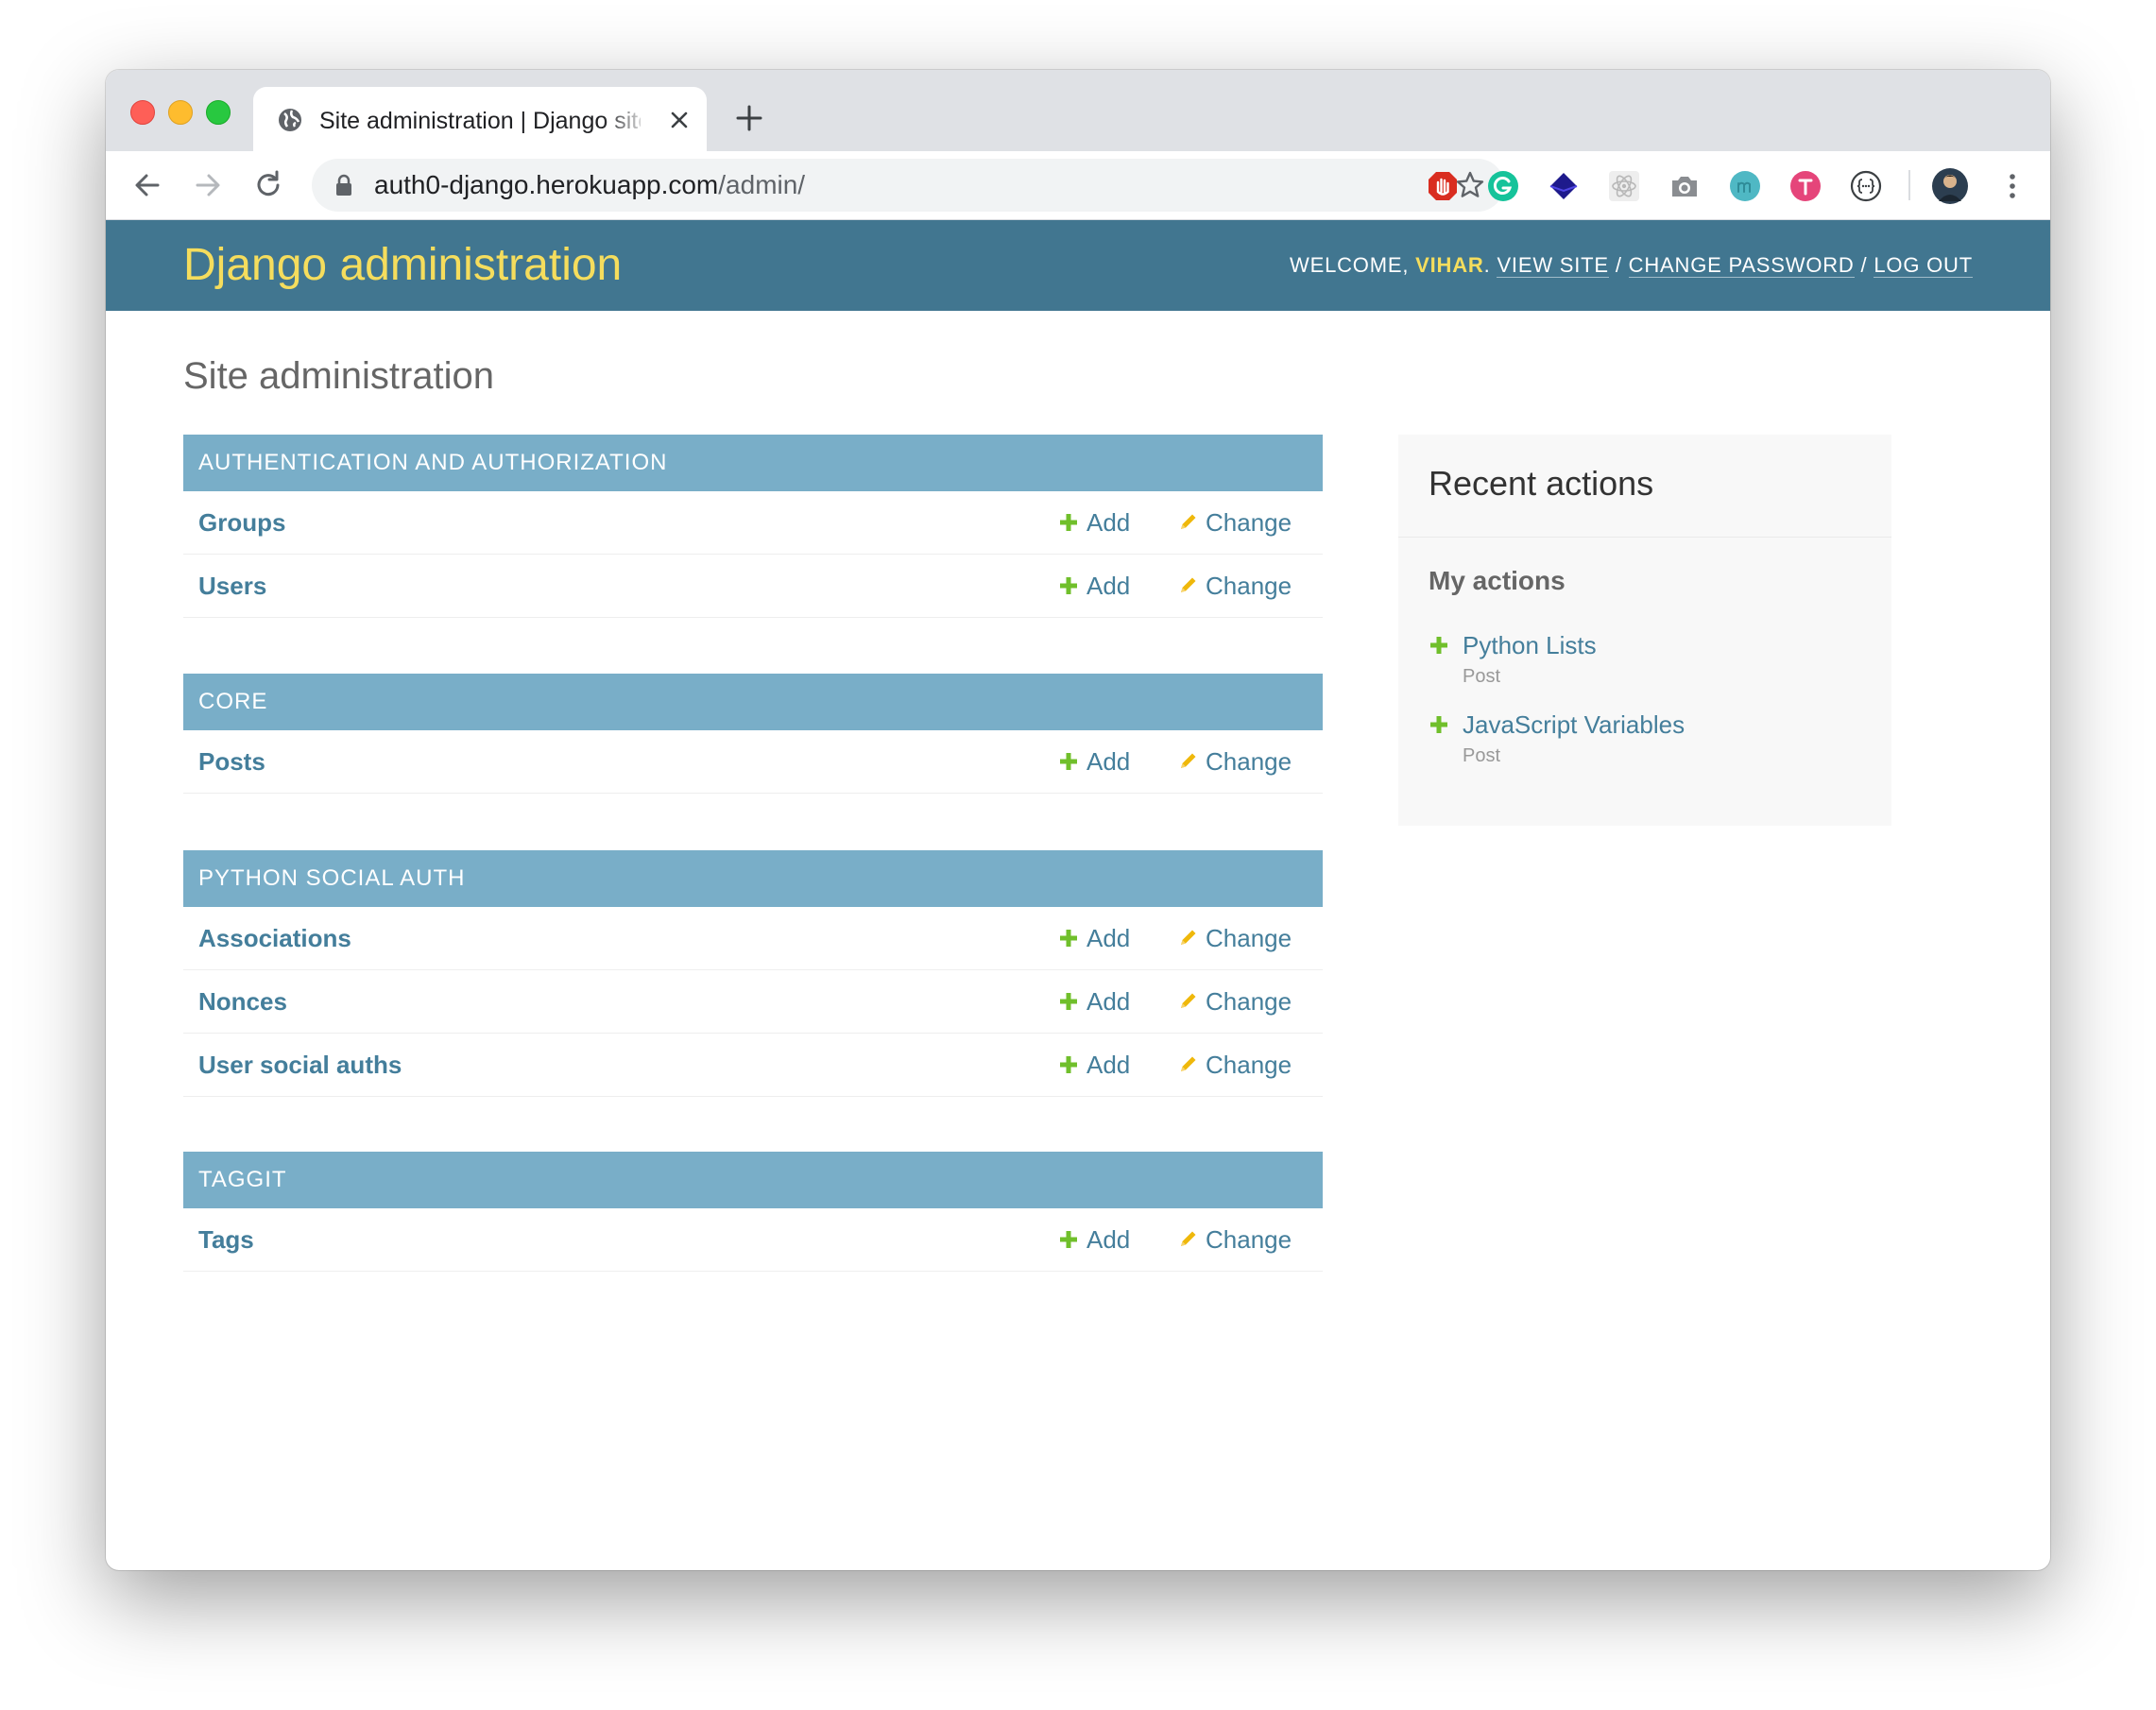 This screenshot has height=1710, width=2156. What do you see at coordinates (1553, 265) in the screenshot?
I see `view-site-link: VIEW SITE` at bounding box center [1553, 265].